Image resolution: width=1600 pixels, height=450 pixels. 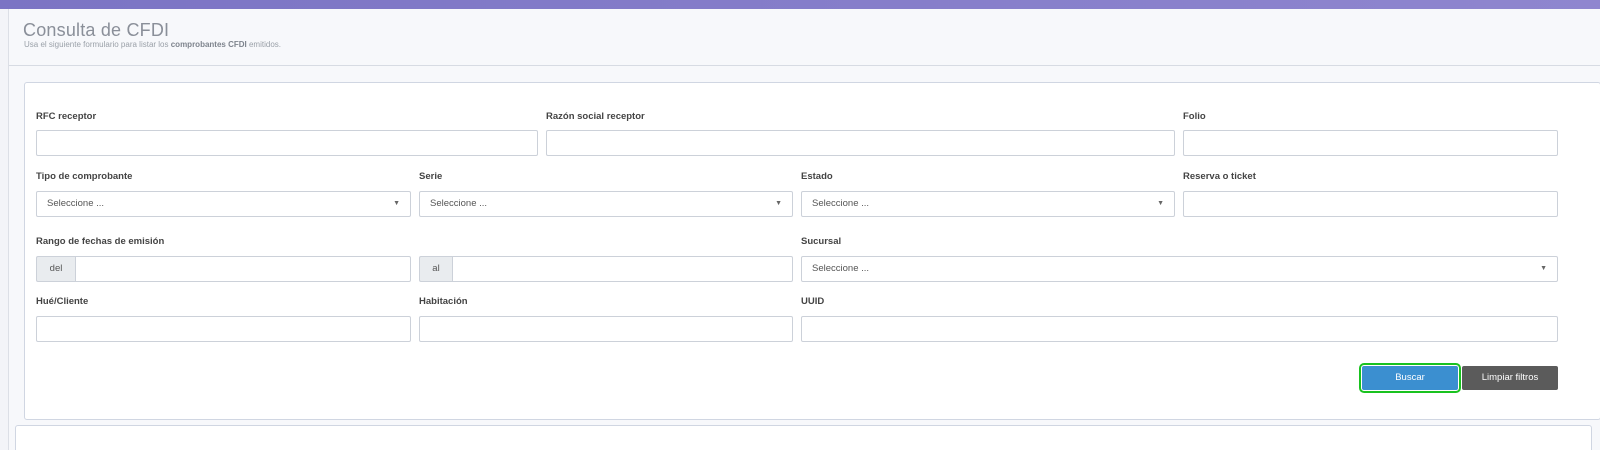 What do you see at coordinates (96, 30) in the screenshot?
I see `page-title: Consulta de CFDI` at bounding box center [96, 30].